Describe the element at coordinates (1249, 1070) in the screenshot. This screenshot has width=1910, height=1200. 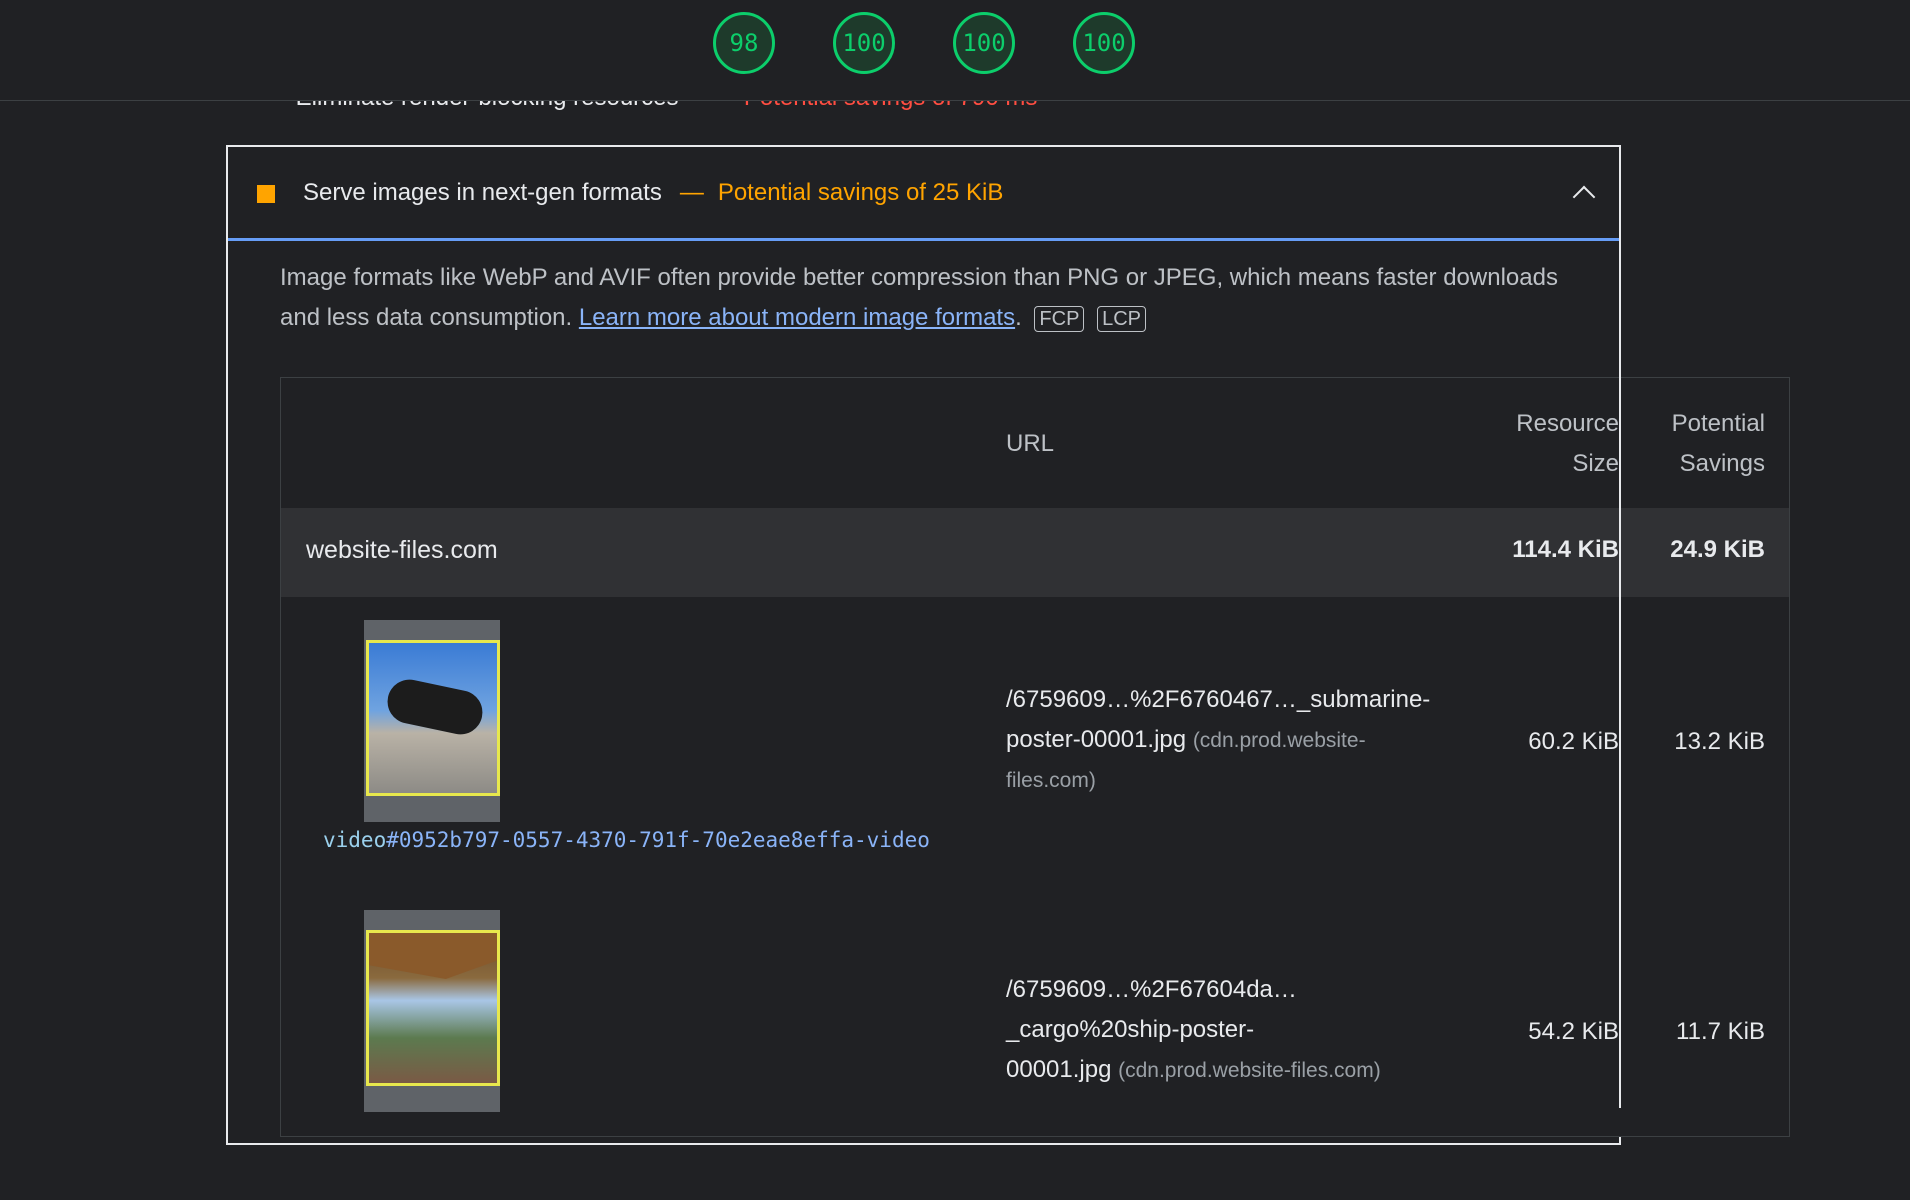
I see `url-host: (cdn.prod.website-files.com)` at that location.